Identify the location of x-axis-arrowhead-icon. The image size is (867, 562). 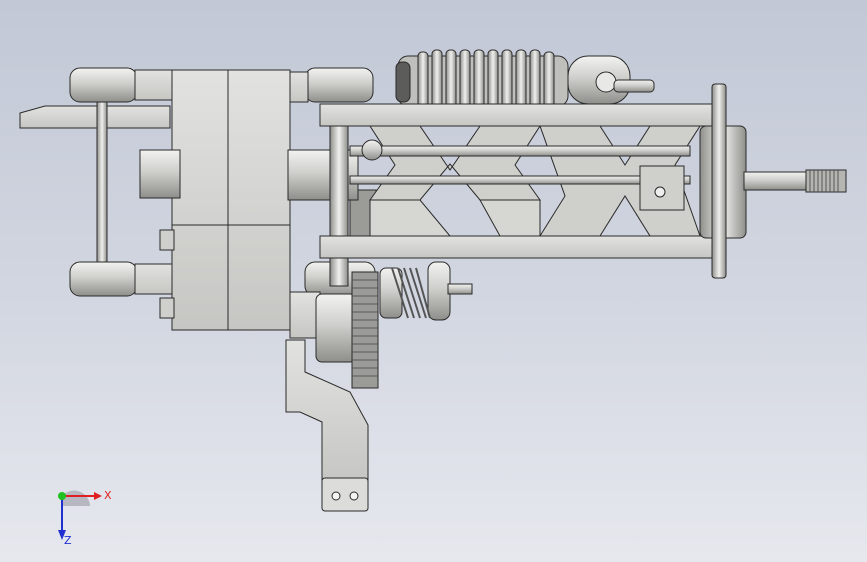
(98, 496).